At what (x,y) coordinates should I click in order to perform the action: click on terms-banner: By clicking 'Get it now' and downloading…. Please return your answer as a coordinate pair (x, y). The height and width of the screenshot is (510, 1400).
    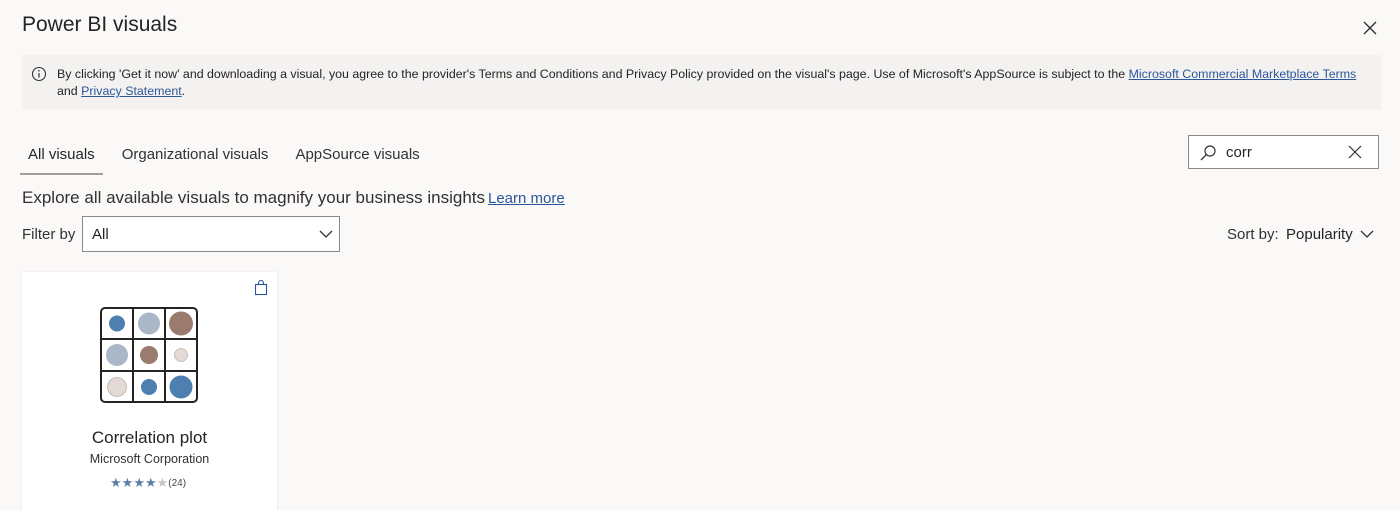
    Looking at the image, I should click on (701, 82).